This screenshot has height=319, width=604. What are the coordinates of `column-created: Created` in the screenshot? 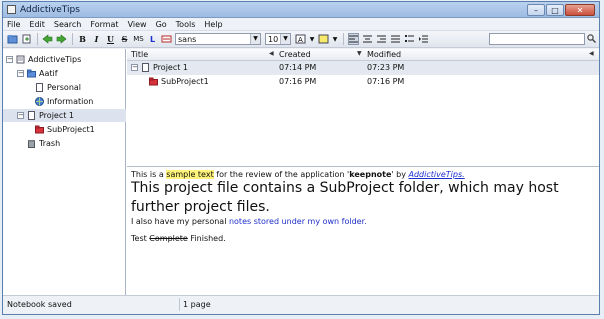 It's located at (295, 54).